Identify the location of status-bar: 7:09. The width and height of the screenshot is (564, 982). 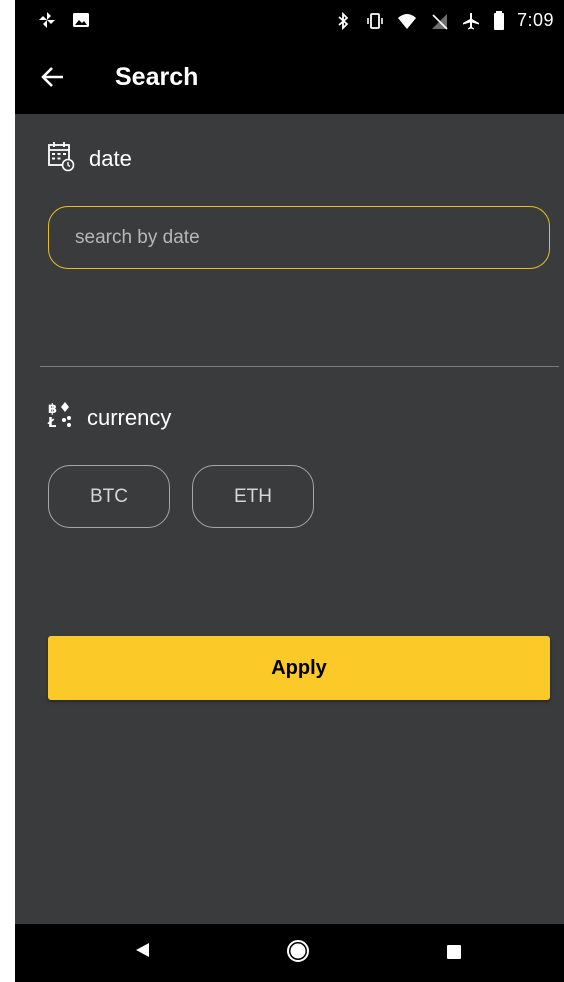
(289, 22).